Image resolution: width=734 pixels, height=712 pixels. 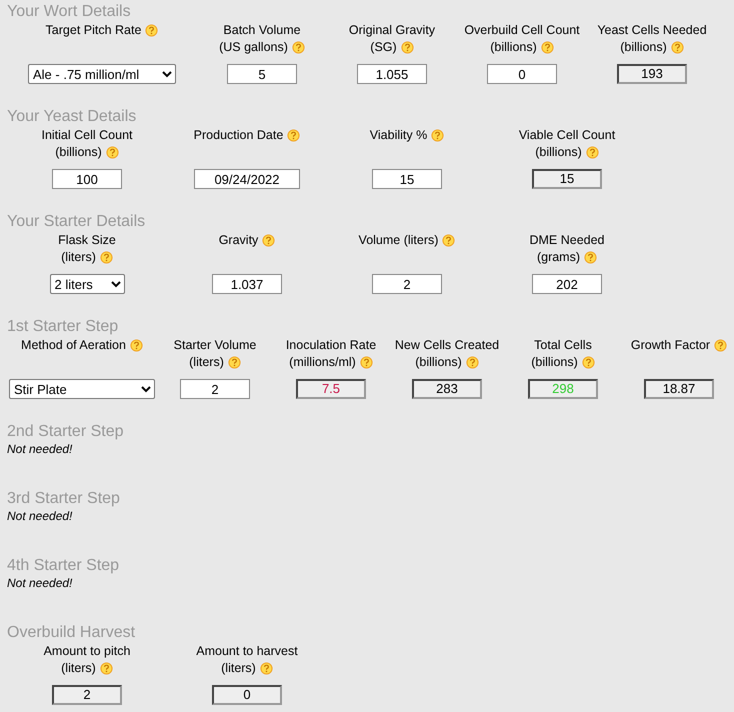 I want to click on field-label: Original Gravity, so click(x=392, y=30).